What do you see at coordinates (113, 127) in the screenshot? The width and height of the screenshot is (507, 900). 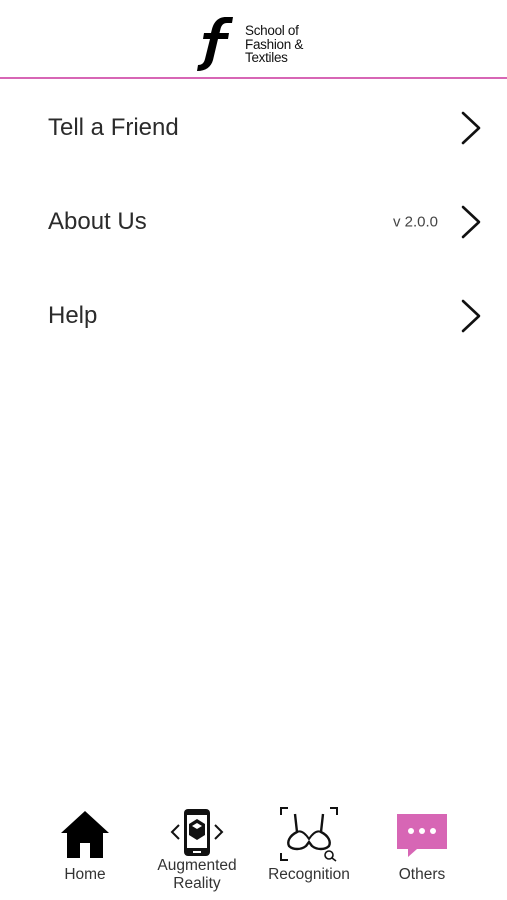 I see `menu-item-label: Tell a Friend` at bounding box center [113, 127].